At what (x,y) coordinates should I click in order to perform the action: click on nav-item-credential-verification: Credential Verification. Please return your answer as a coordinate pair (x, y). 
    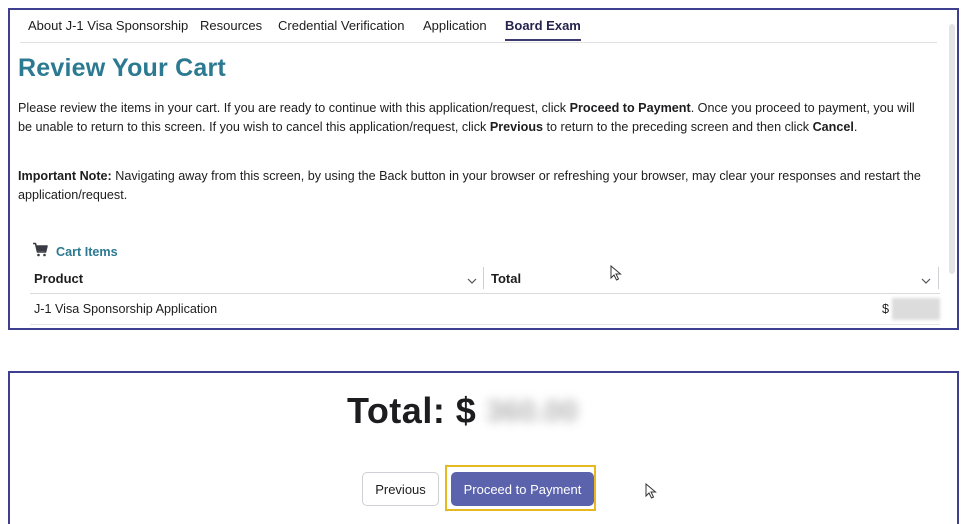
    Looking at the image, I should click on (341, 25).